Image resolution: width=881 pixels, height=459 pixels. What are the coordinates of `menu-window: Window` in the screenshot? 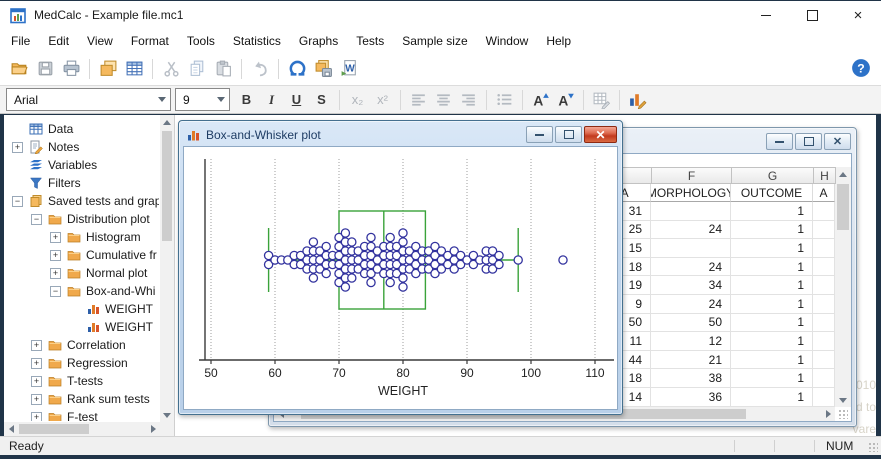 It's located at (507, 41).